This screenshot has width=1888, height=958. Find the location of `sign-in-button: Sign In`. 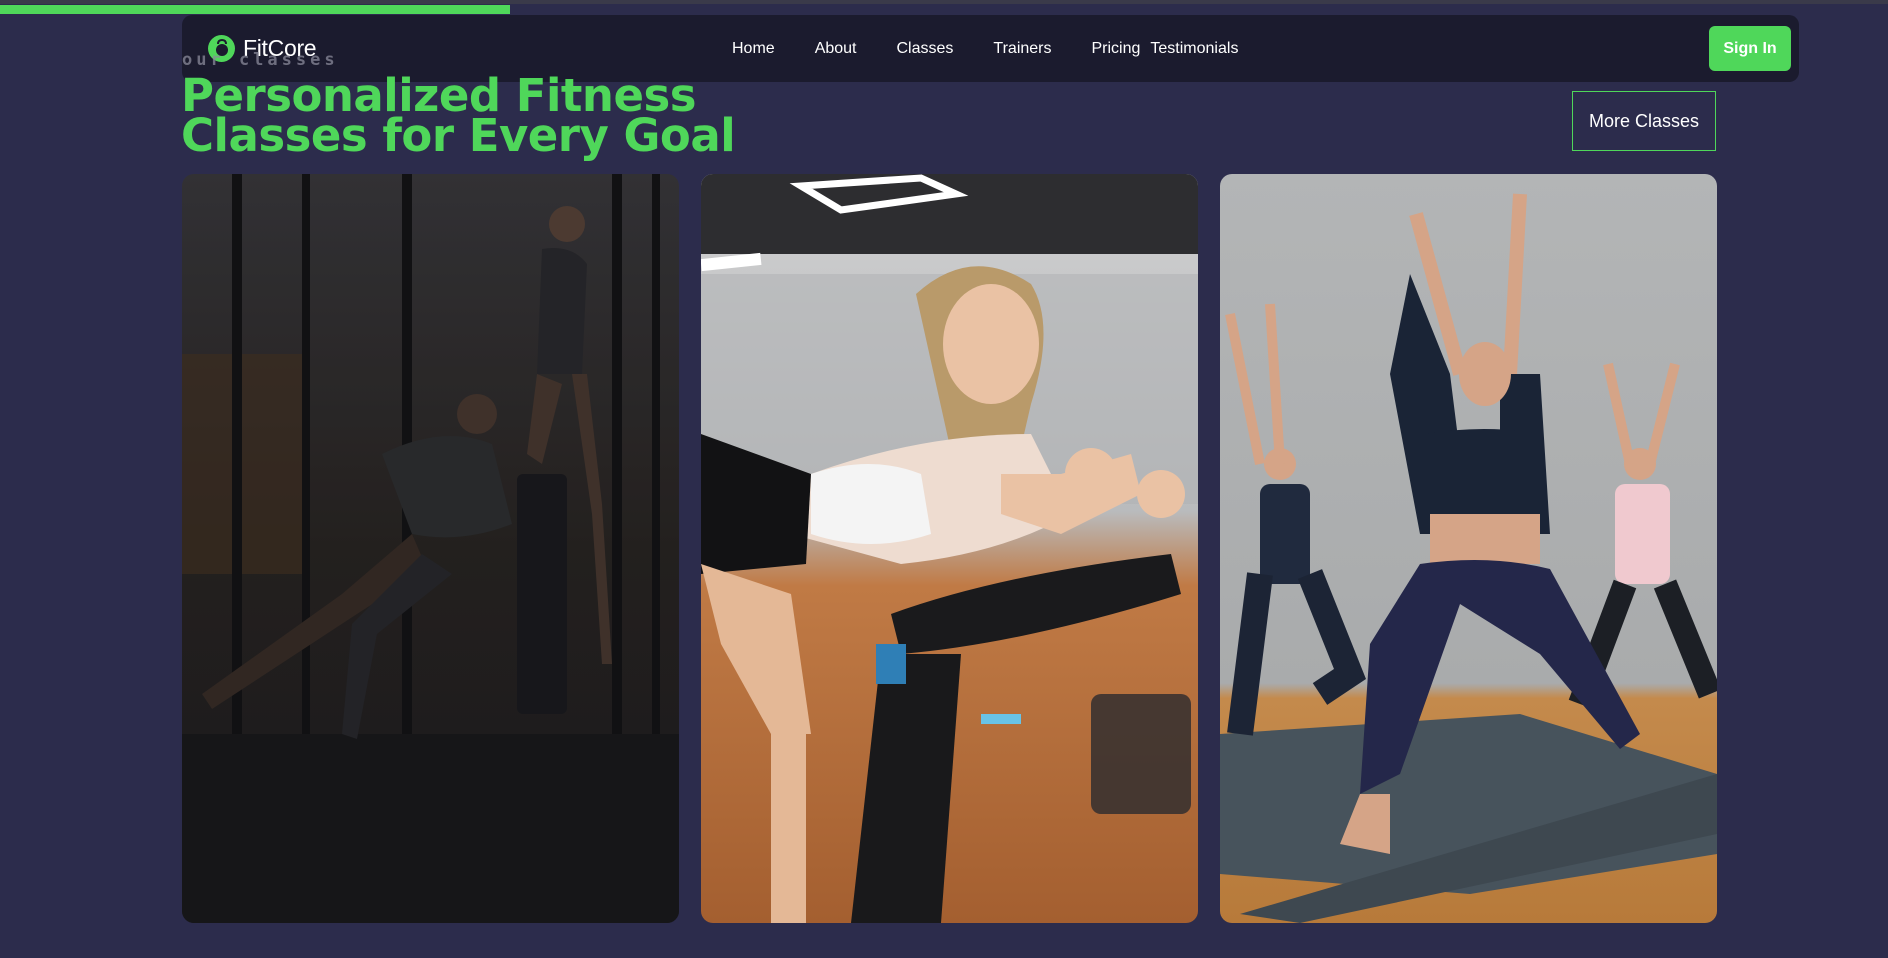

sign-in-button: Sign In is located at coordinates (1750, 48).